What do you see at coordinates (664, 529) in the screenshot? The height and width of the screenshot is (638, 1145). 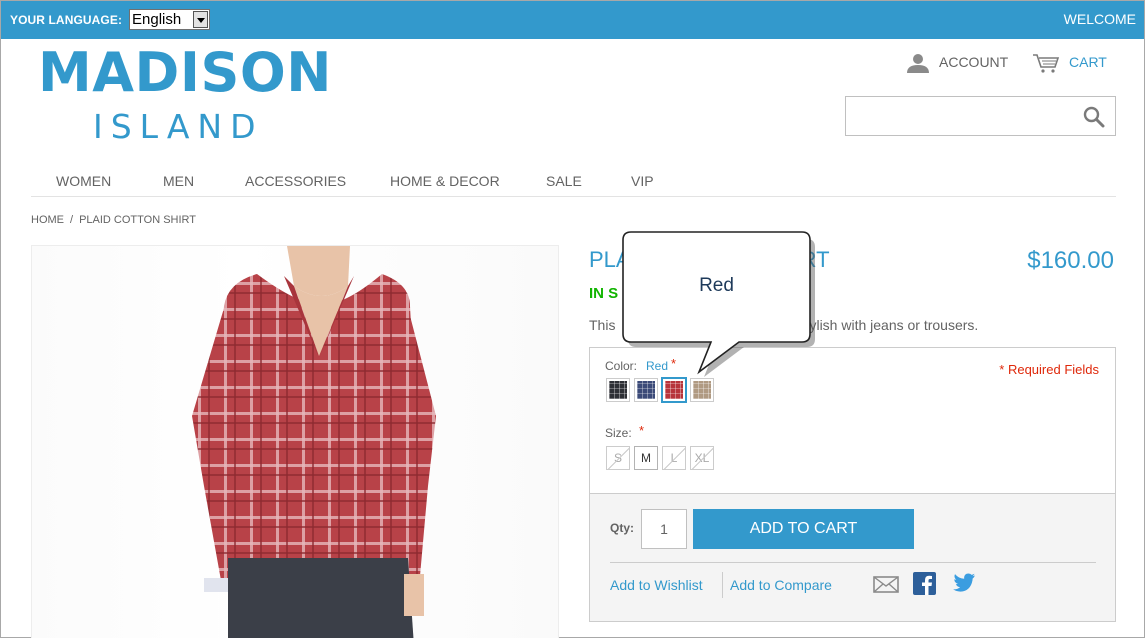 I see `qty-input: 1` at bounding box center [664, 529].